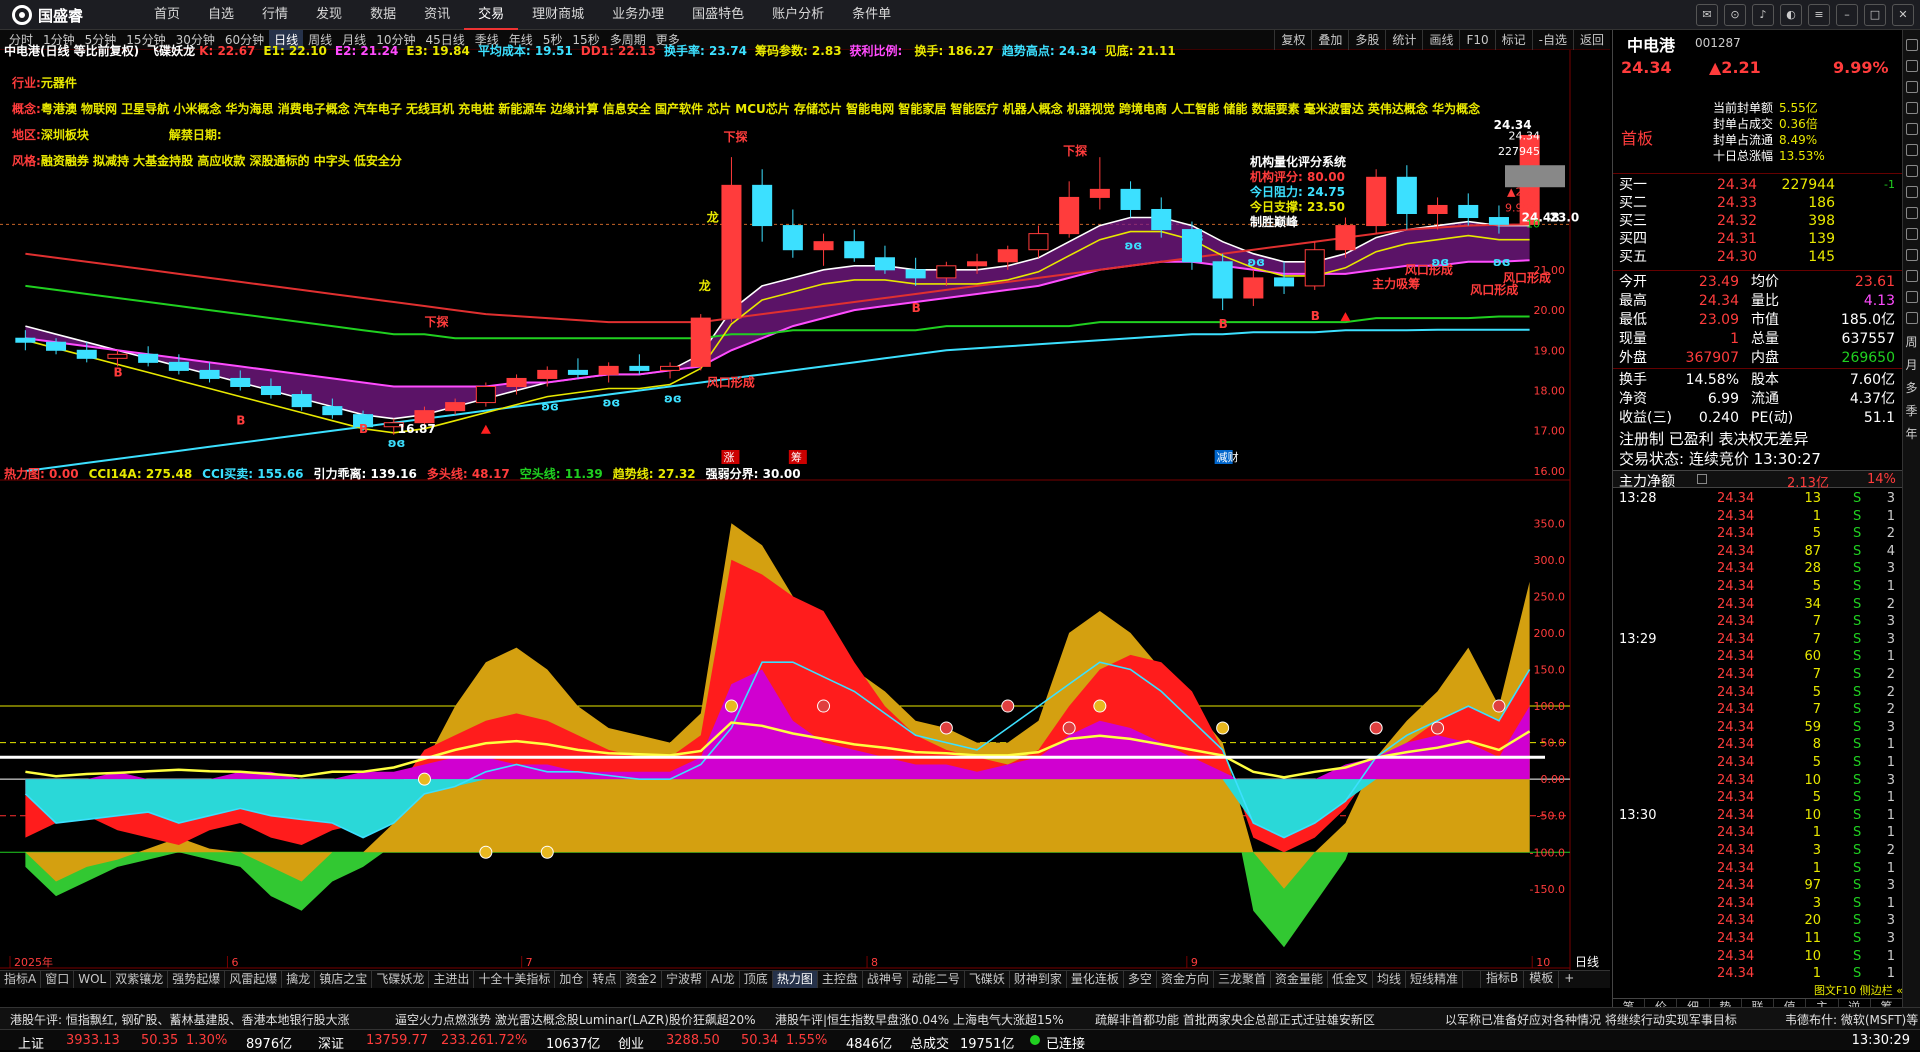  What do you see at coordinates (344, 979) in the screenshot?
I see `indicator-tab: 镇店之宝` at bounding box center [344, 979].